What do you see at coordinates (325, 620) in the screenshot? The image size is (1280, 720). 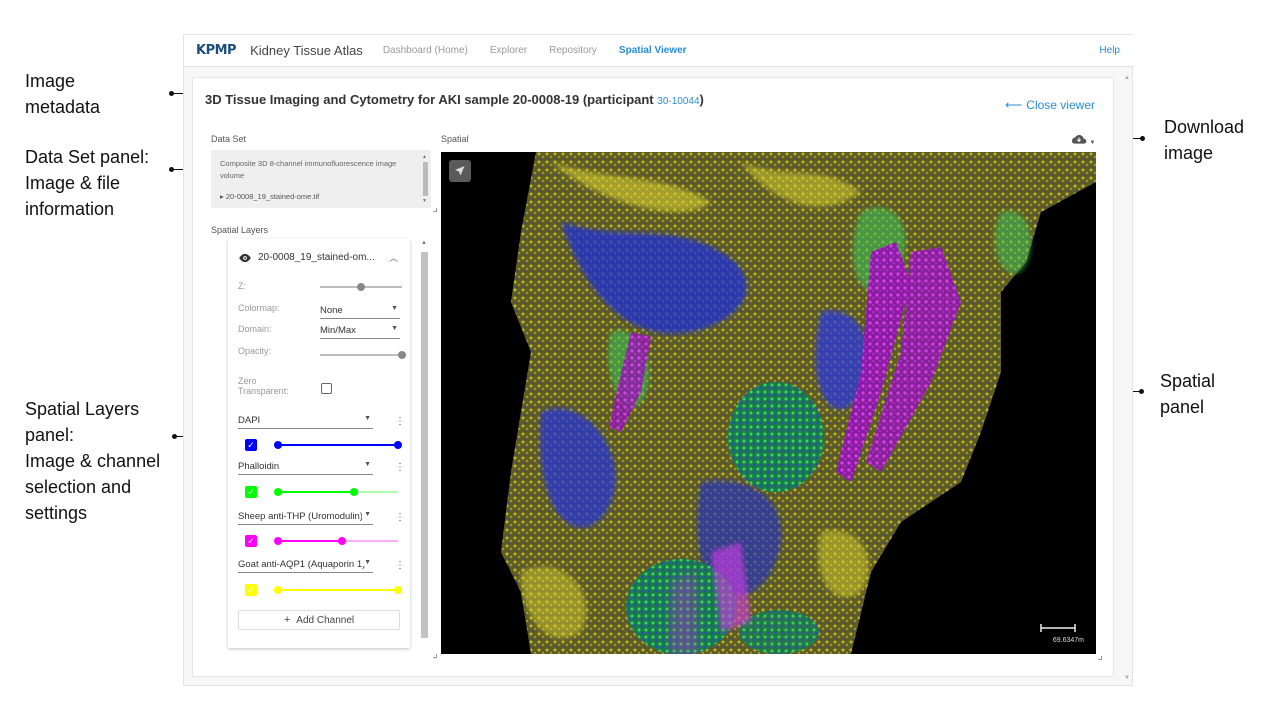 I see `add-channel-label: Add Channel` at bounding box center [325, 620].